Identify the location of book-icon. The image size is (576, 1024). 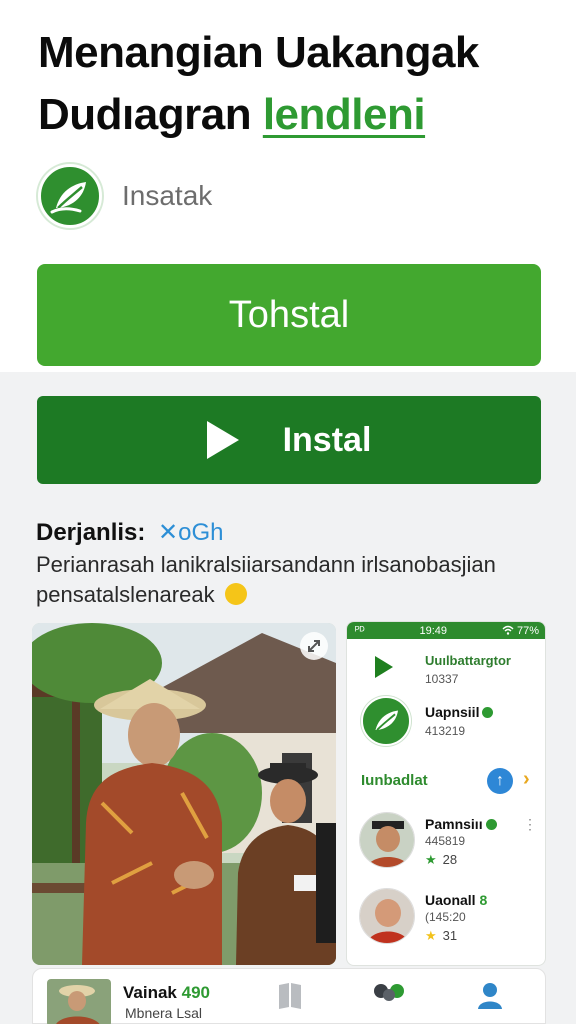
(290, 995).